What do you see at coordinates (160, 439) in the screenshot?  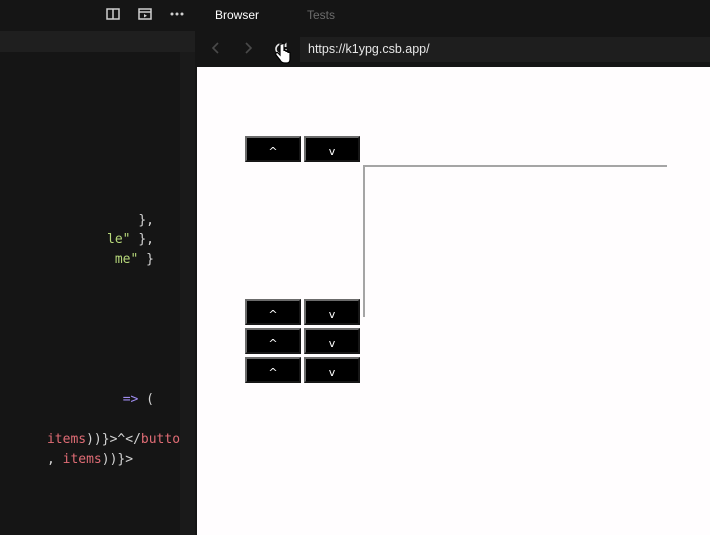 I see `code-token: button` at bounding box center [160, 439].